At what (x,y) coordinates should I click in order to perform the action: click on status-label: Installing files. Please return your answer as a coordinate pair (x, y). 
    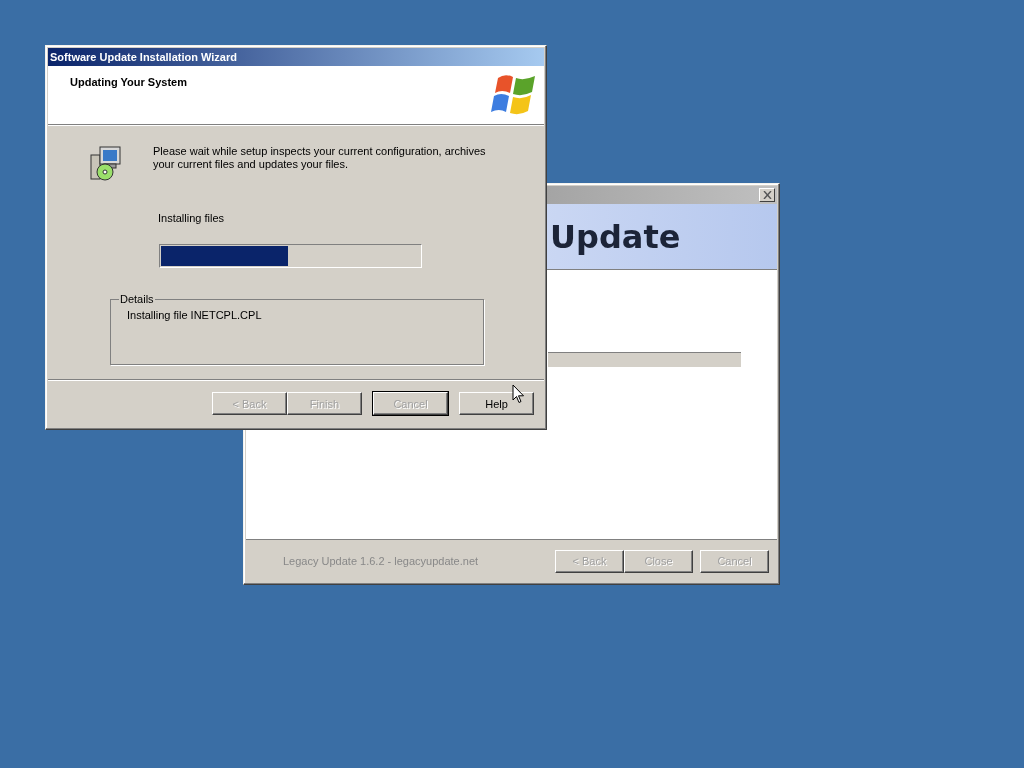
    Looking at the image, I should click on (192, 218).